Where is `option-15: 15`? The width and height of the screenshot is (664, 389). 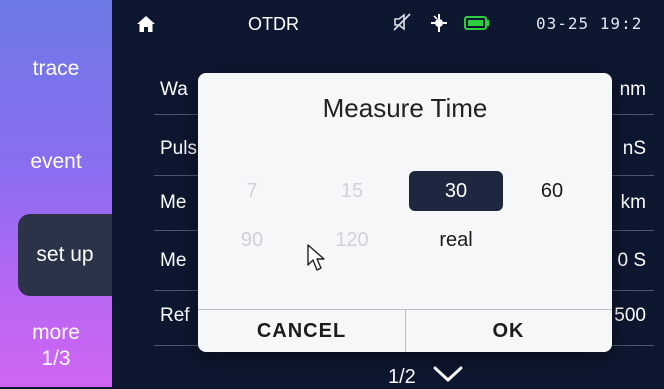 option-15: 15 is located at coordinates (352, 191).